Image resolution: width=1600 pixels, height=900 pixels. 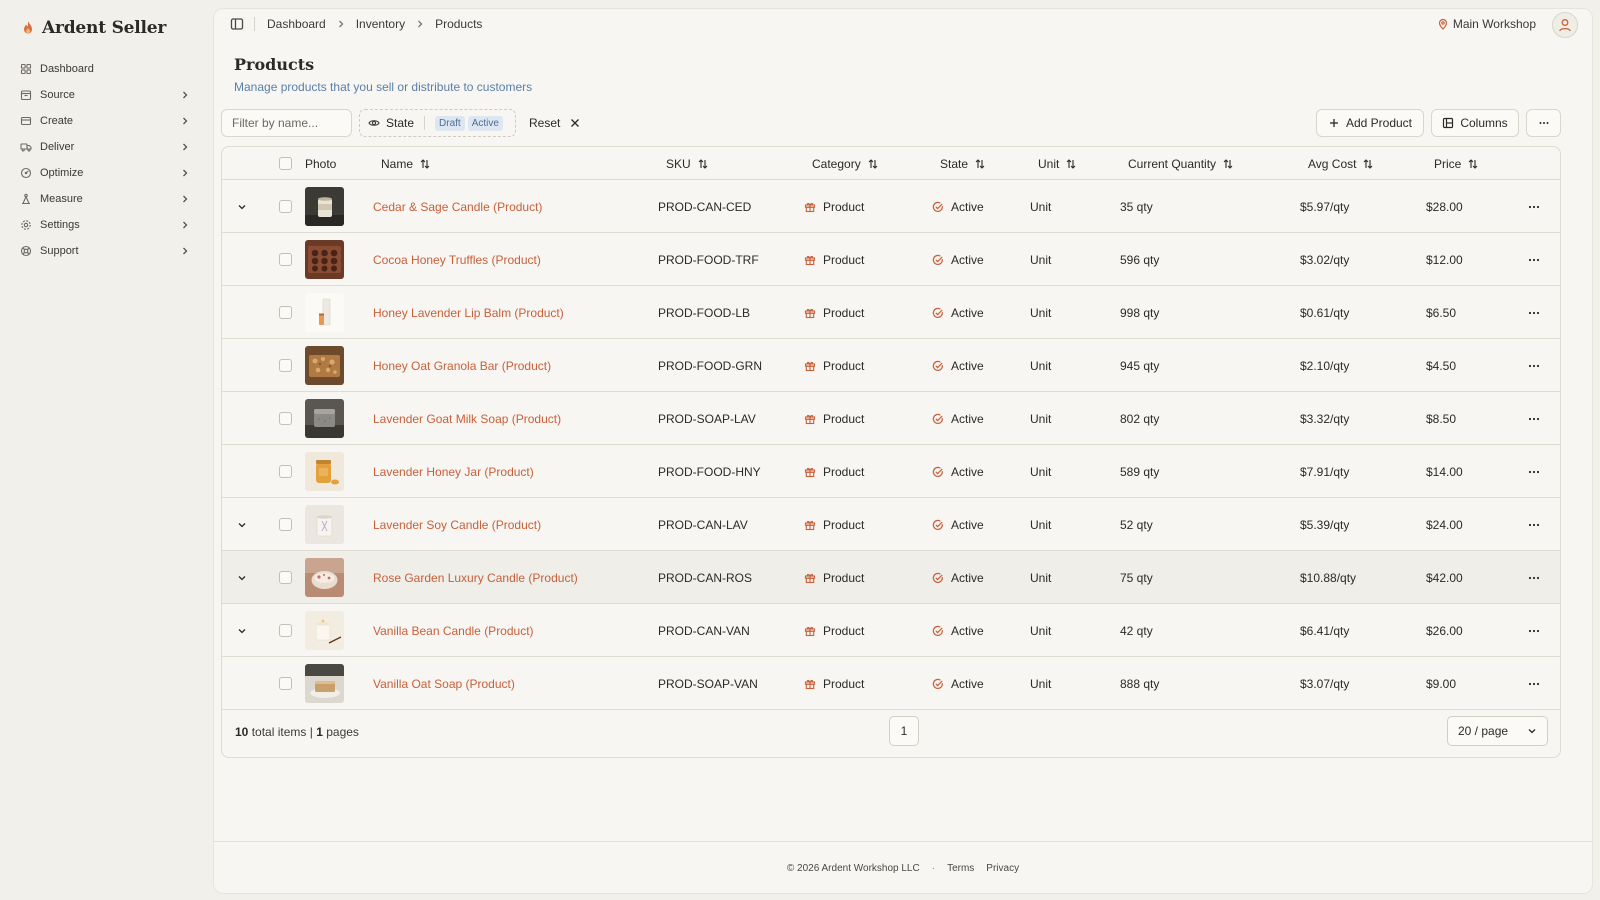 What do you see at coordinates (457, 206) in the screenshot?
I see `product-name-link: Cedar & Sage Candle (Product)` at bounding box center [457, 206].